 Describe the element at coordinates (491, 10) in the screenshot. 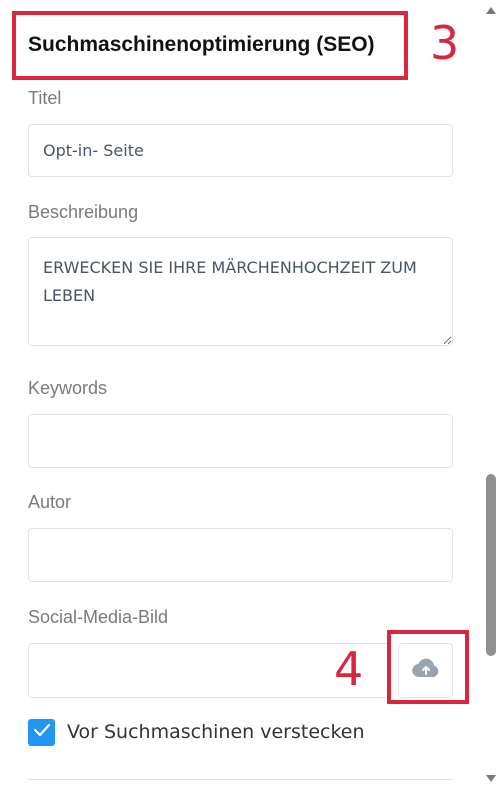

I see `scroll-up-arrow-icon` at that location.